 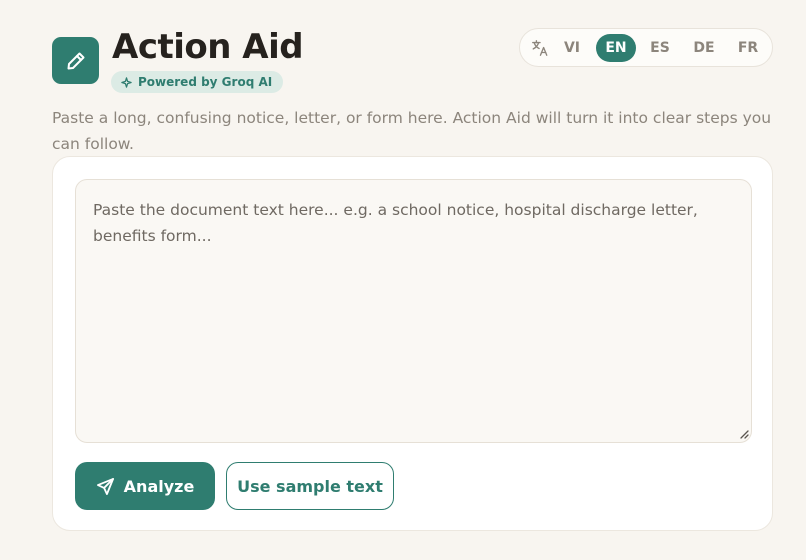 I want to click on pencil-icon, so click(x=75, y=60).